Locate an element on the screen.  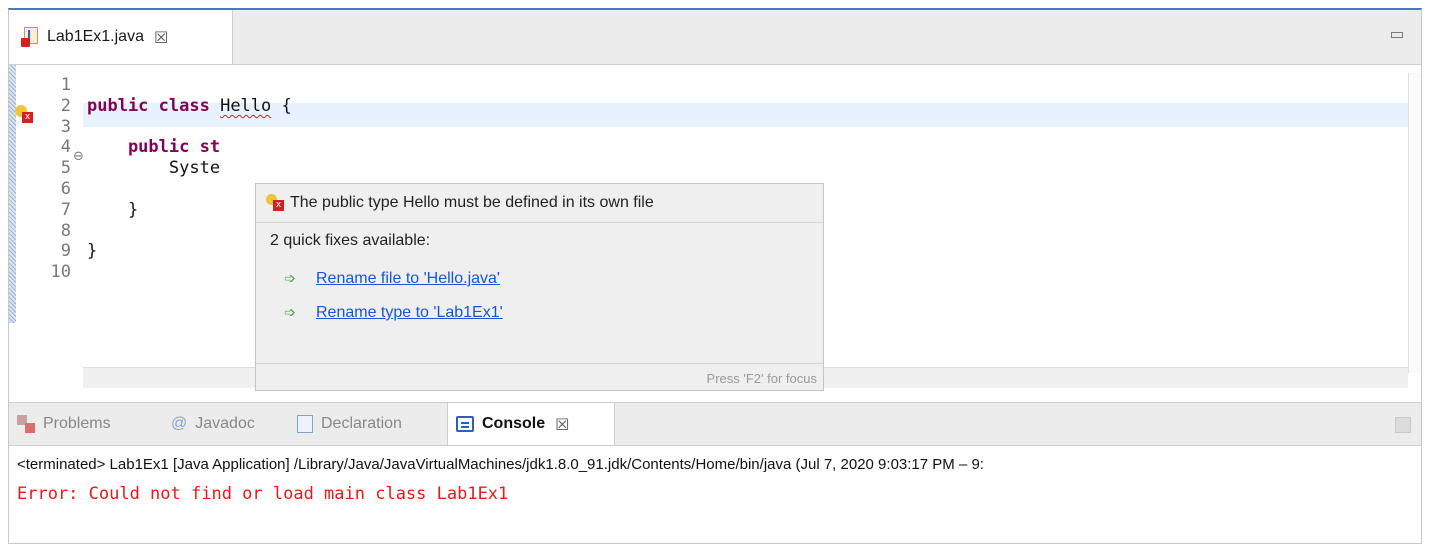
tab-problems: Problems is located at coordinates (64, 424).